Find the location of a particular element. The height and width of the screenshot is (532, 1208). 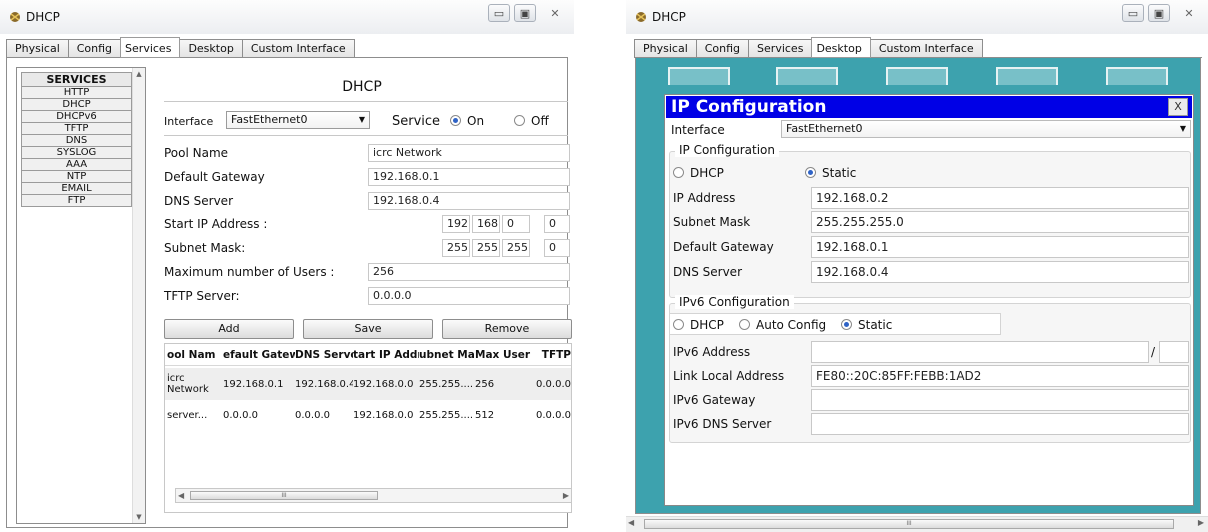

ipv6-gateway-input is located at coordinates (1000, 400).